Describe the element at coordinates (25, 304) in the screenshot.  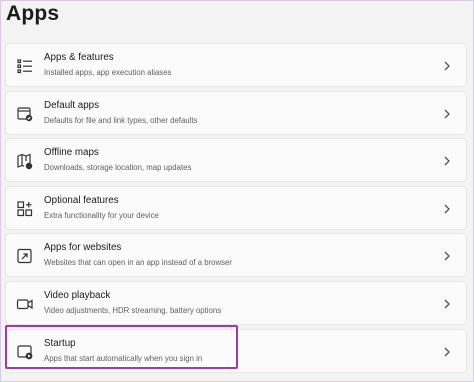
I see `video-playback-icon` at that location.